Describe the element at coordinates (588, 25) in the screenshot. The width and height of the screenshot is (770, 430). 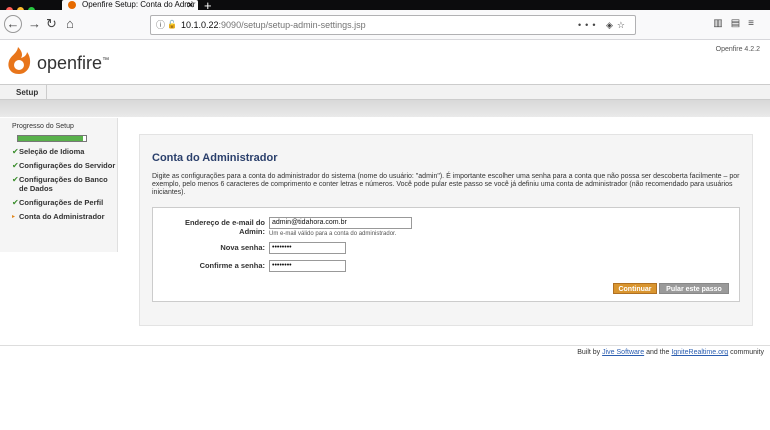
I see `page-actions-menu-icon: •••` at that location.